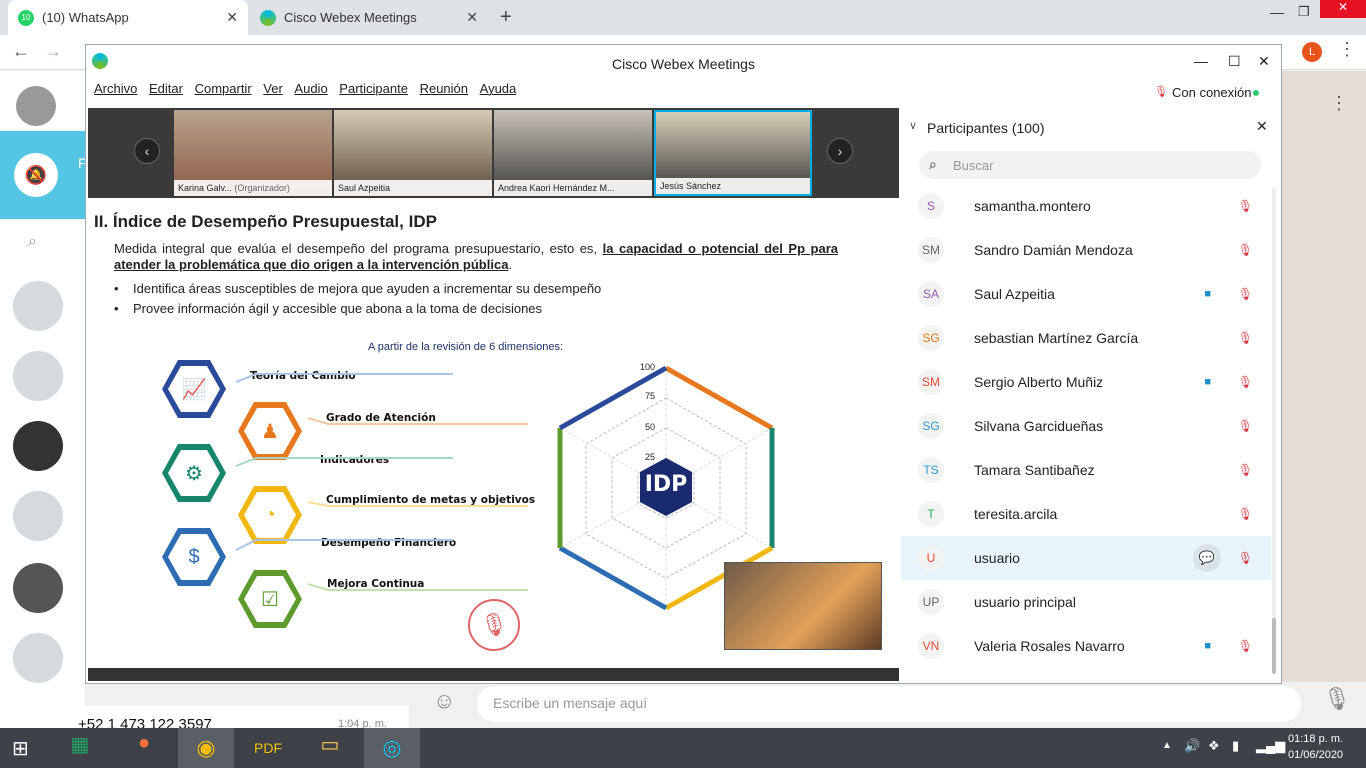 The height and width of the screenshot is (768, 1366). Describe the element at coordinates (144, 748) in the screenshot. I see `firefox-icon: ●` at that location.